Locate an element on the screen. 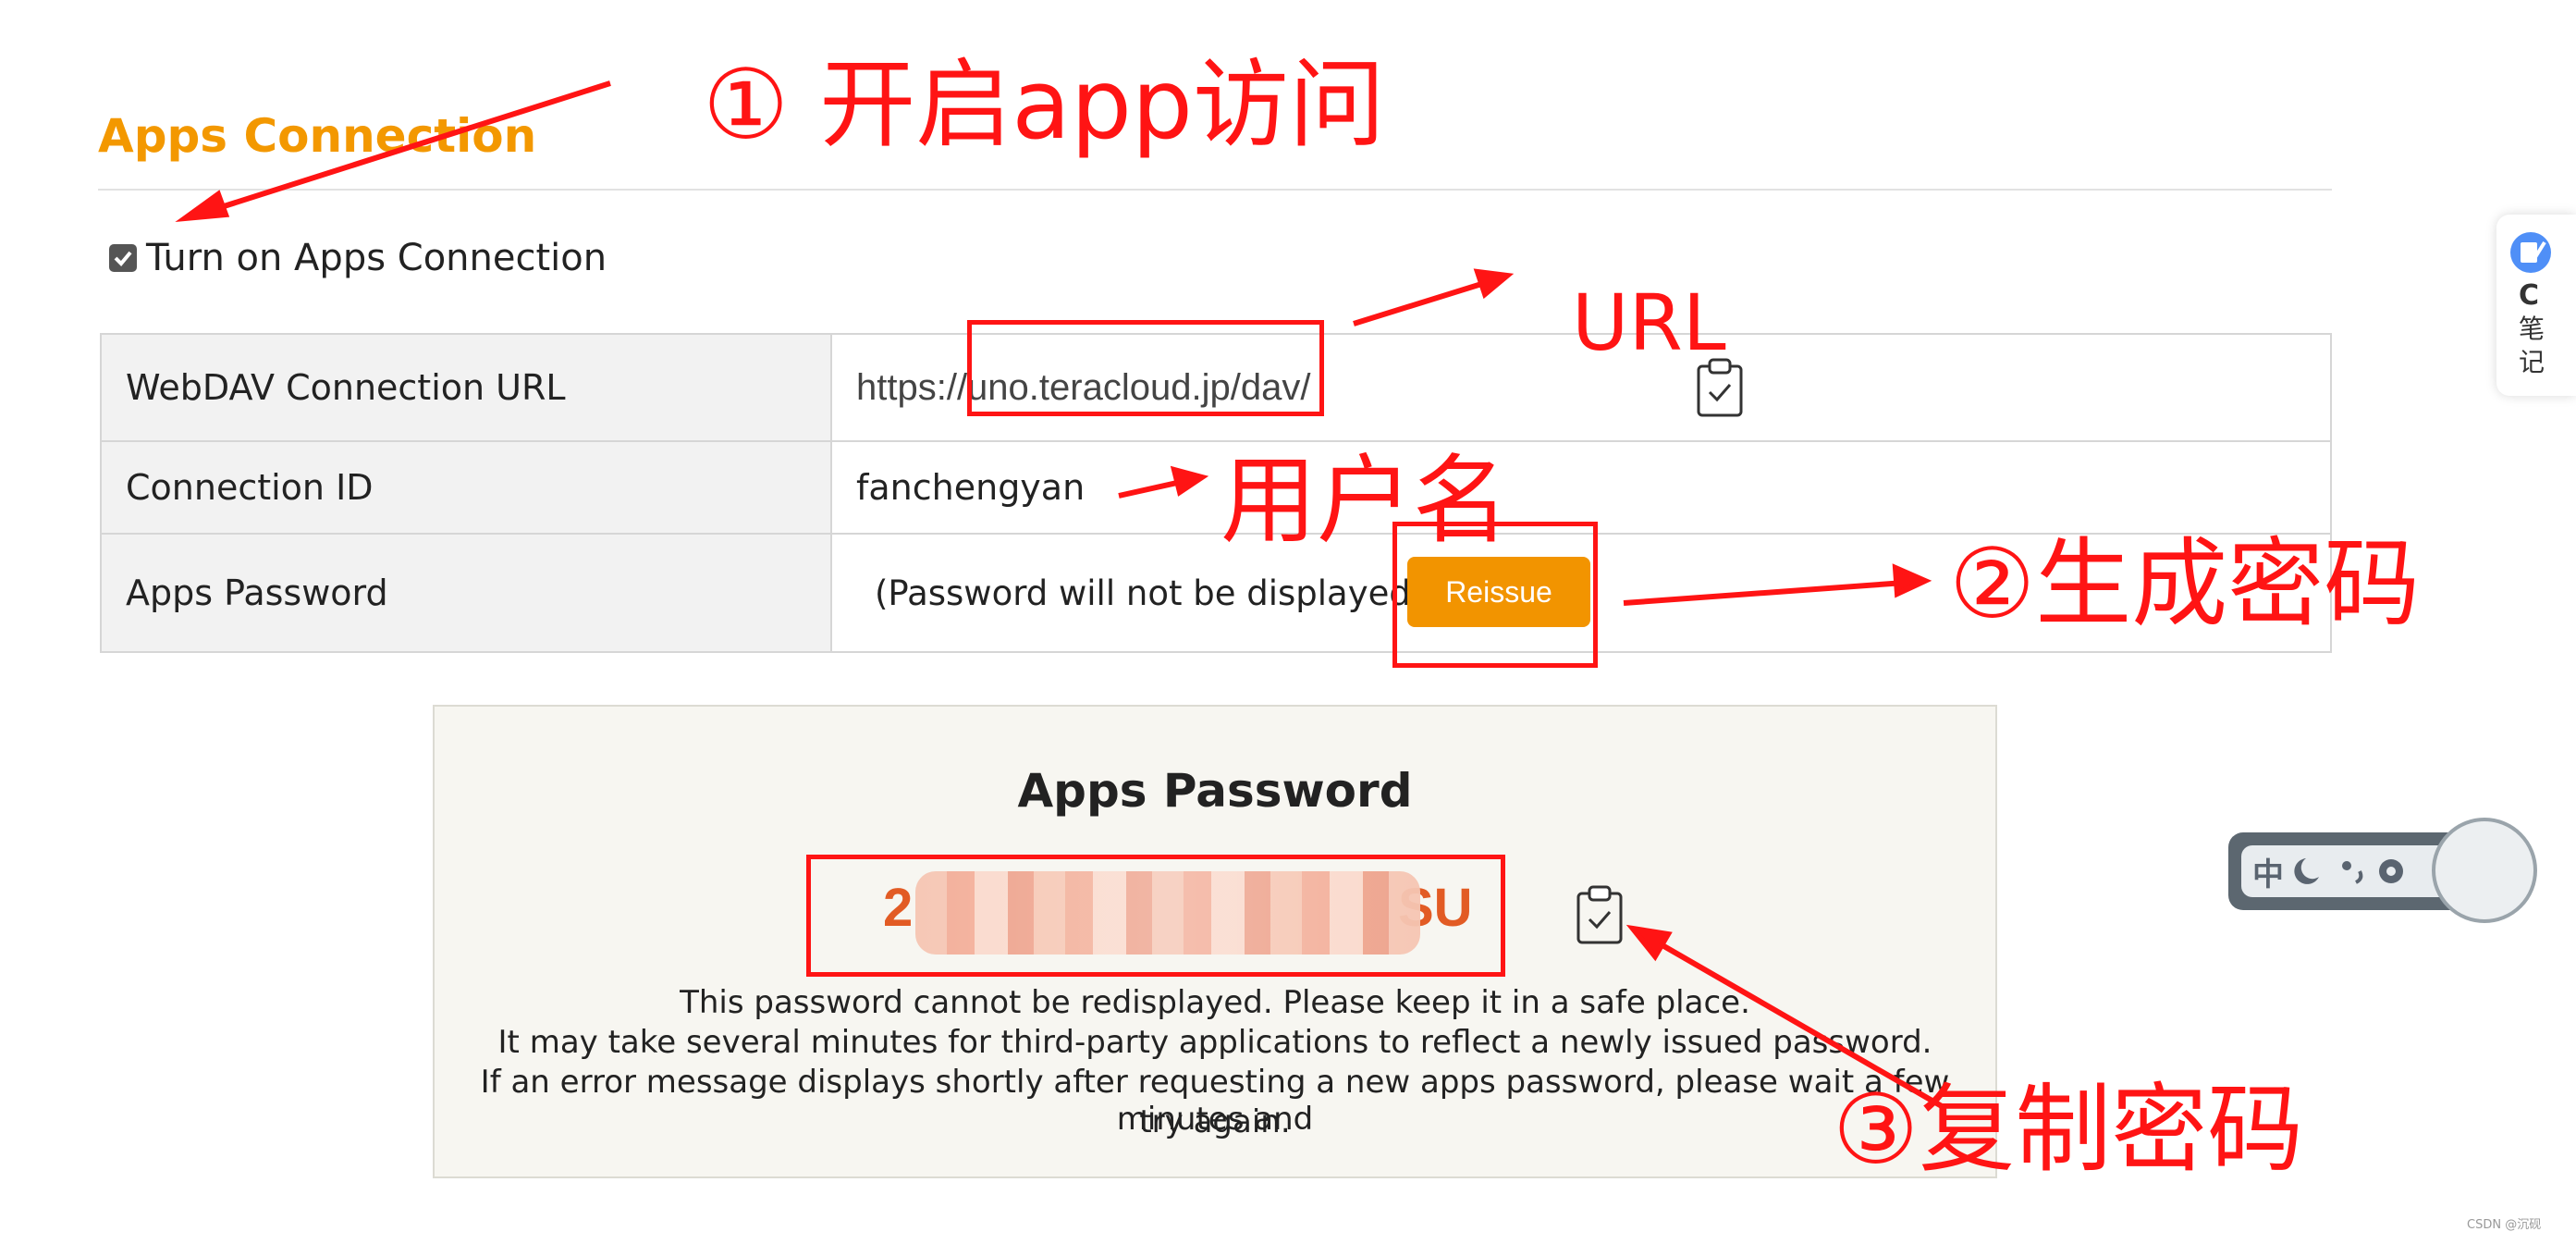  arrow-url is located at coordinates (1422, 302).